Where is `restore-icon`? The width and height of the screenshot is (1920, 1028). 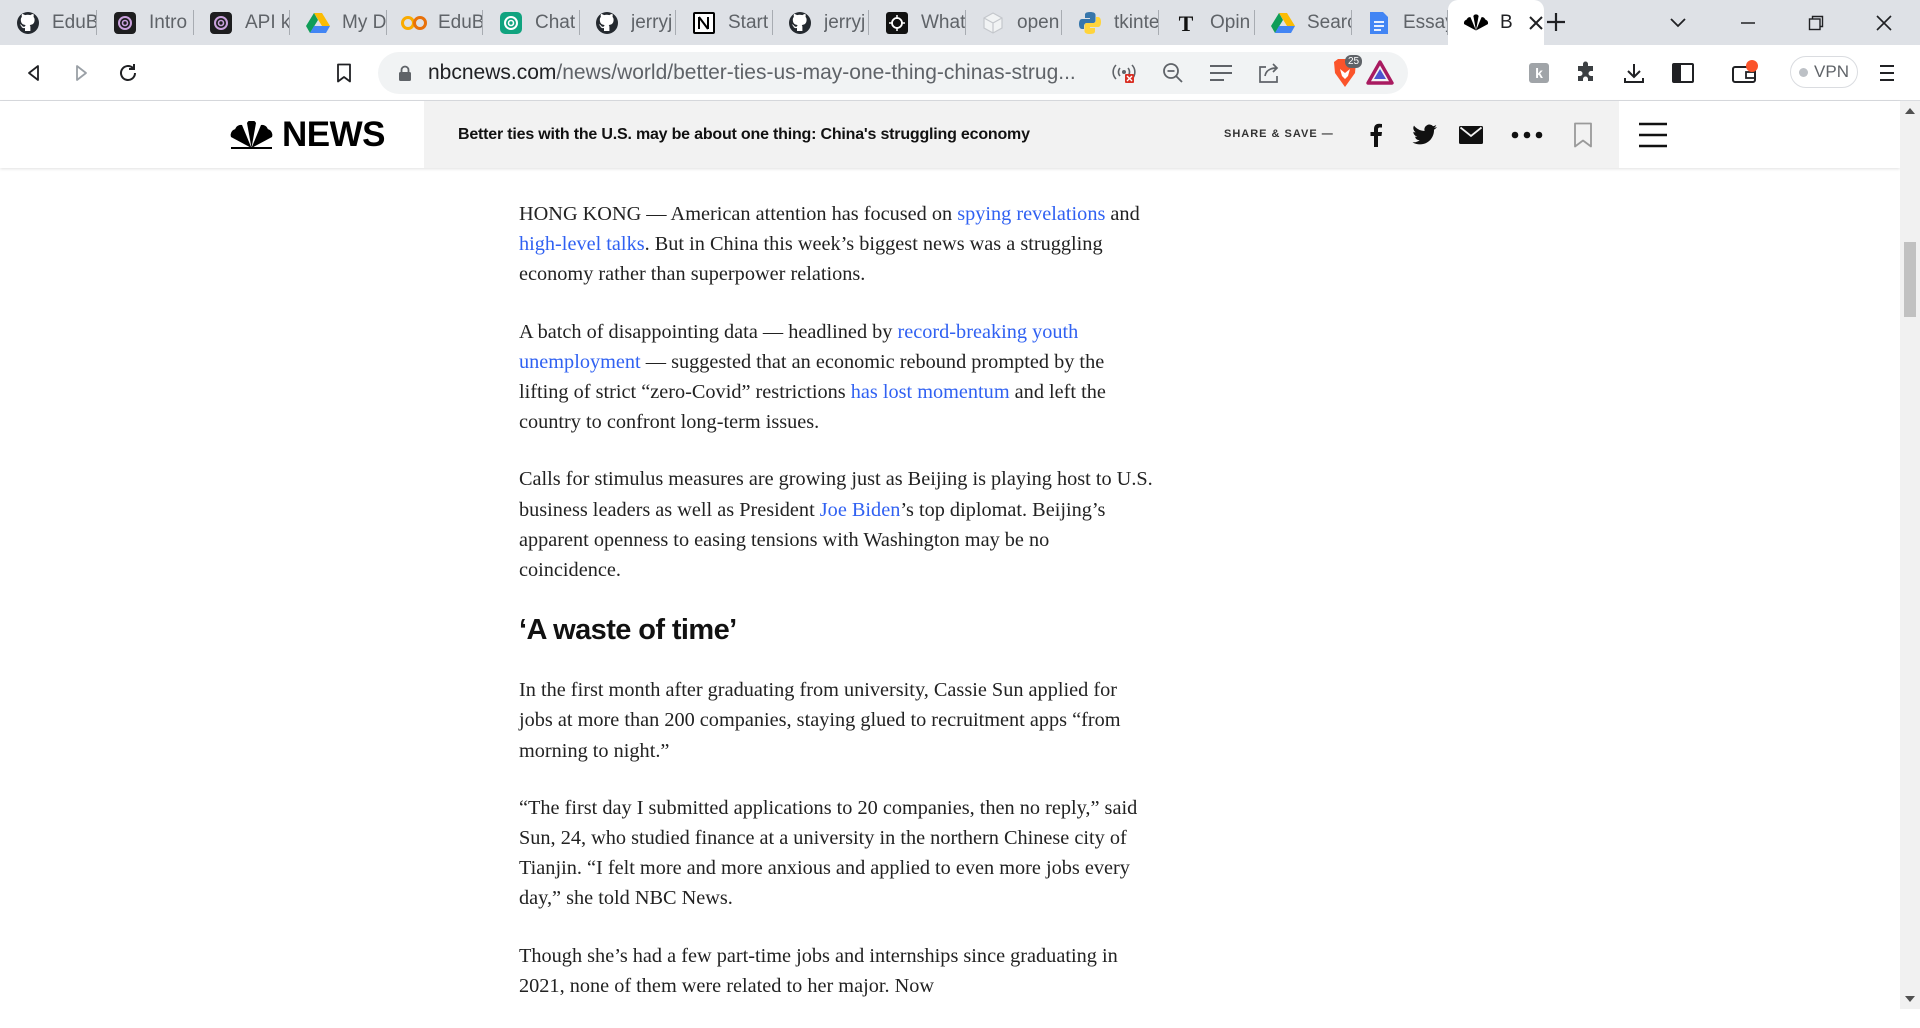 restore-icon is located at coordinates (1816, 22).